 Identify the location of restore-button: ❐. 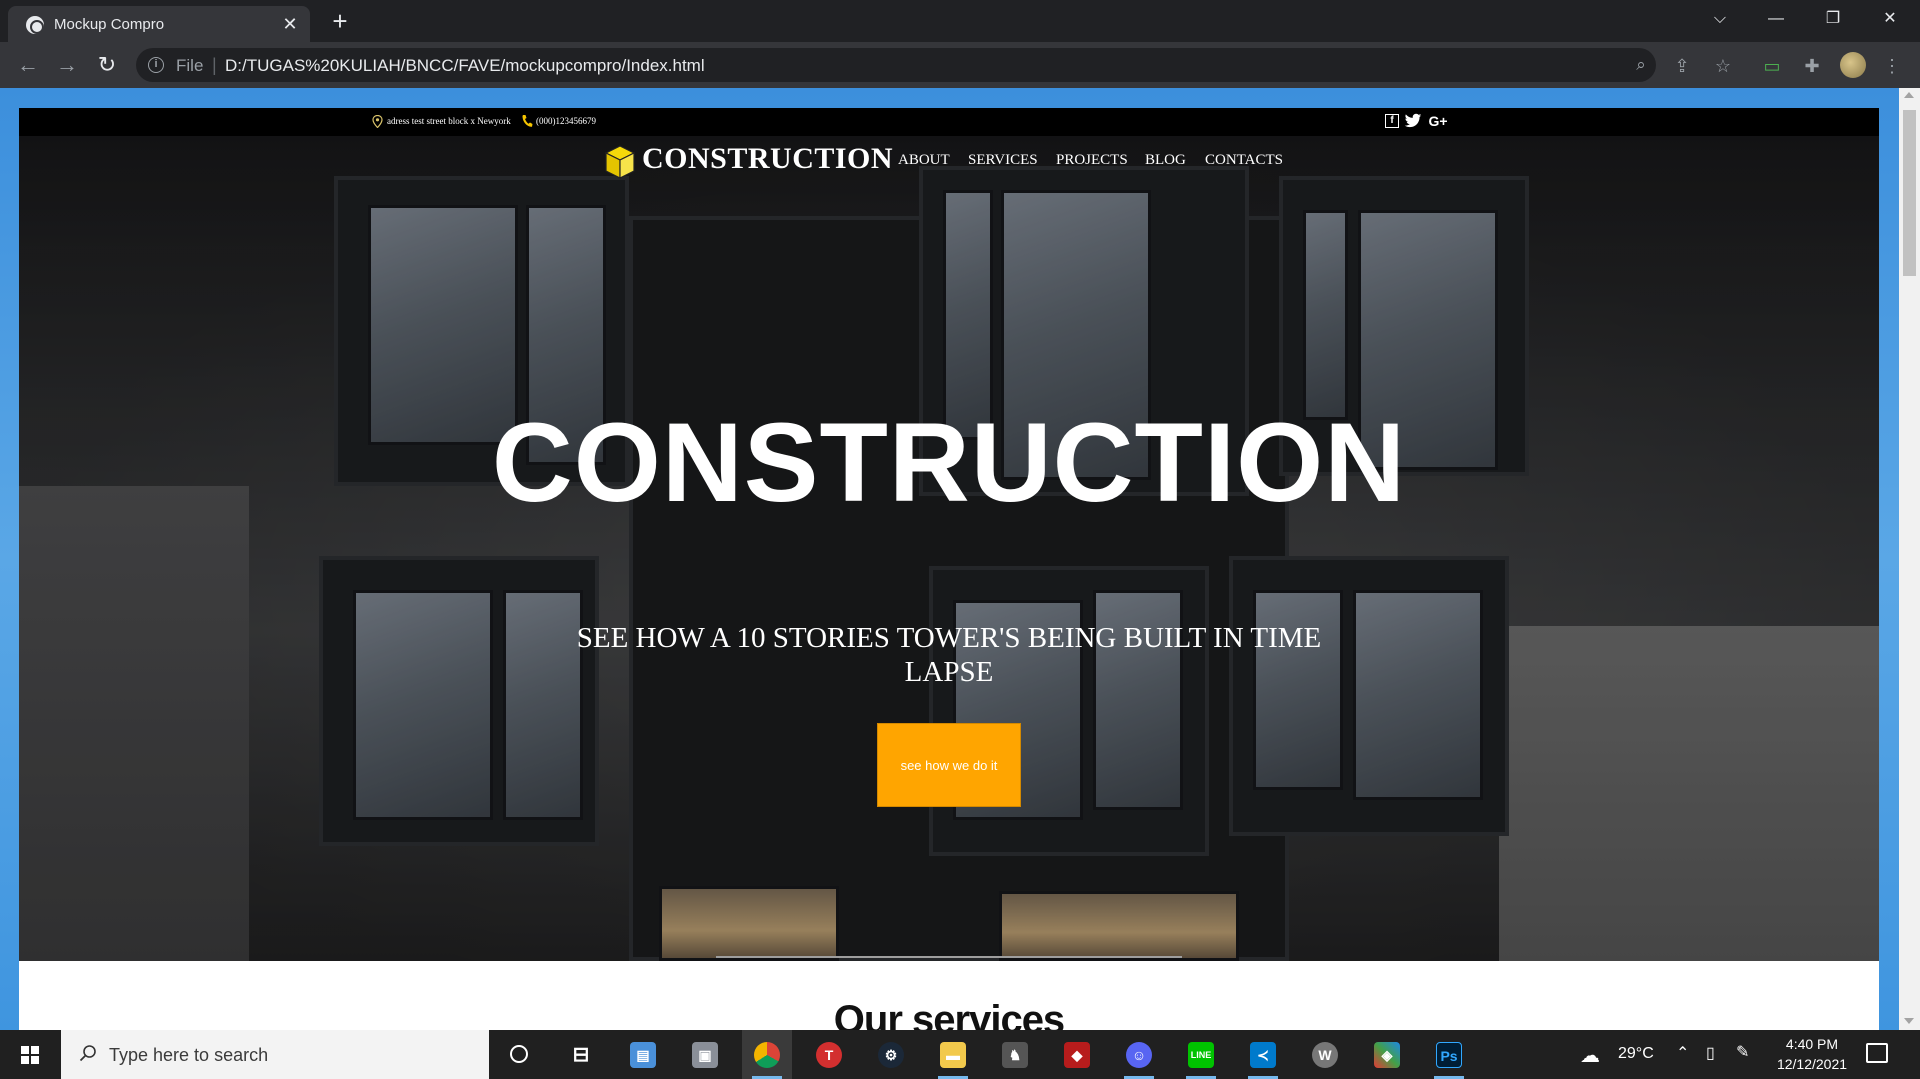
(1833, 19).